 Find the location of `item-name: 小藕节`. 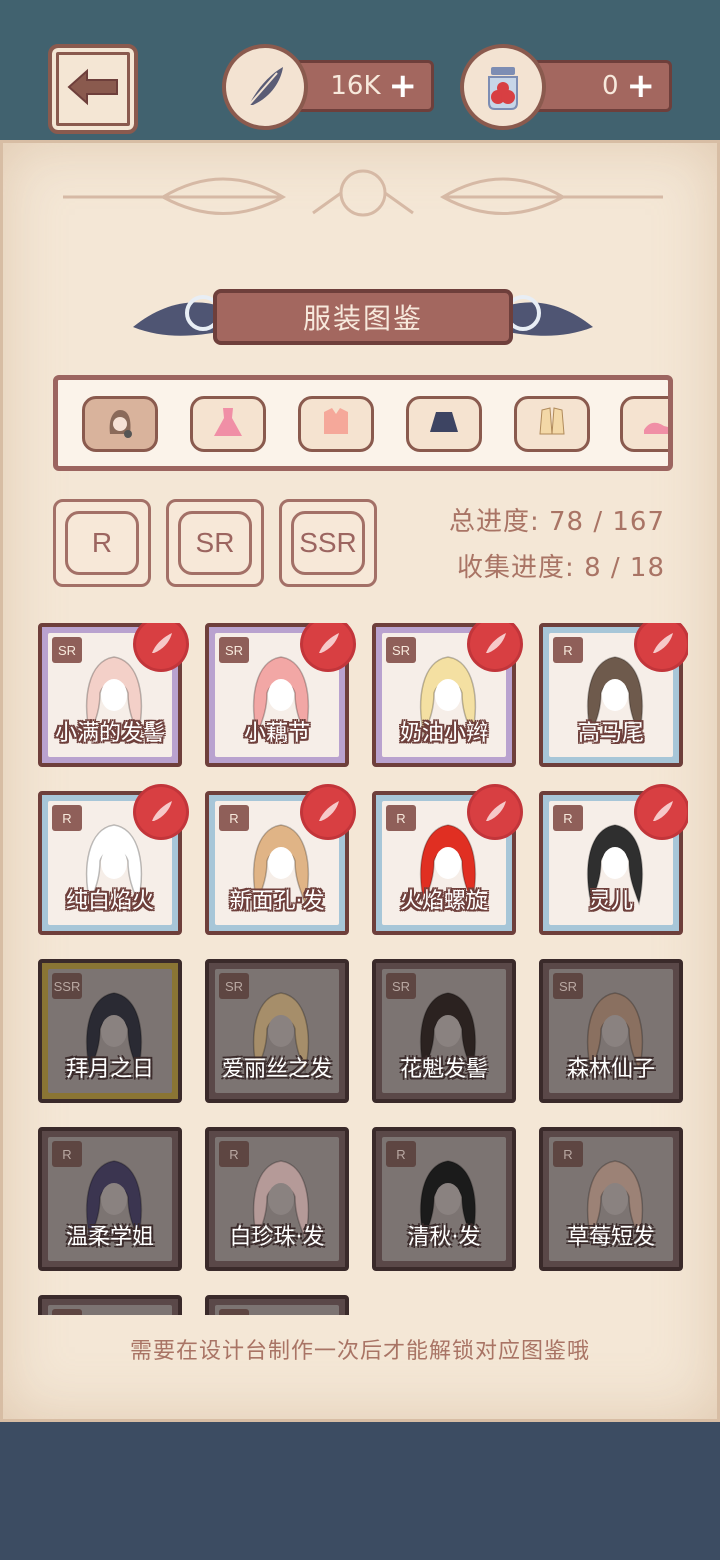

item-name: 小藕节 is located at coordinates (276, 733).